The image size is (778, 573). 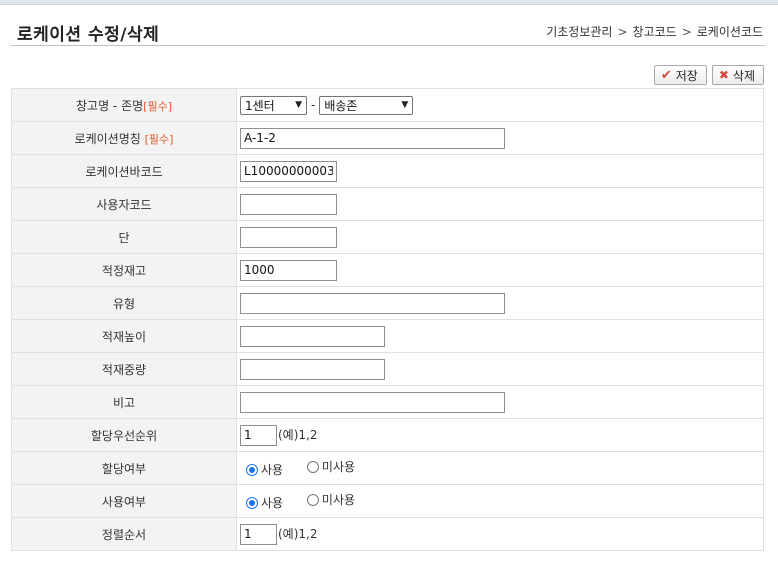 I want to click on proper-stock-label: 적정재고, so click(x=124, y=270).